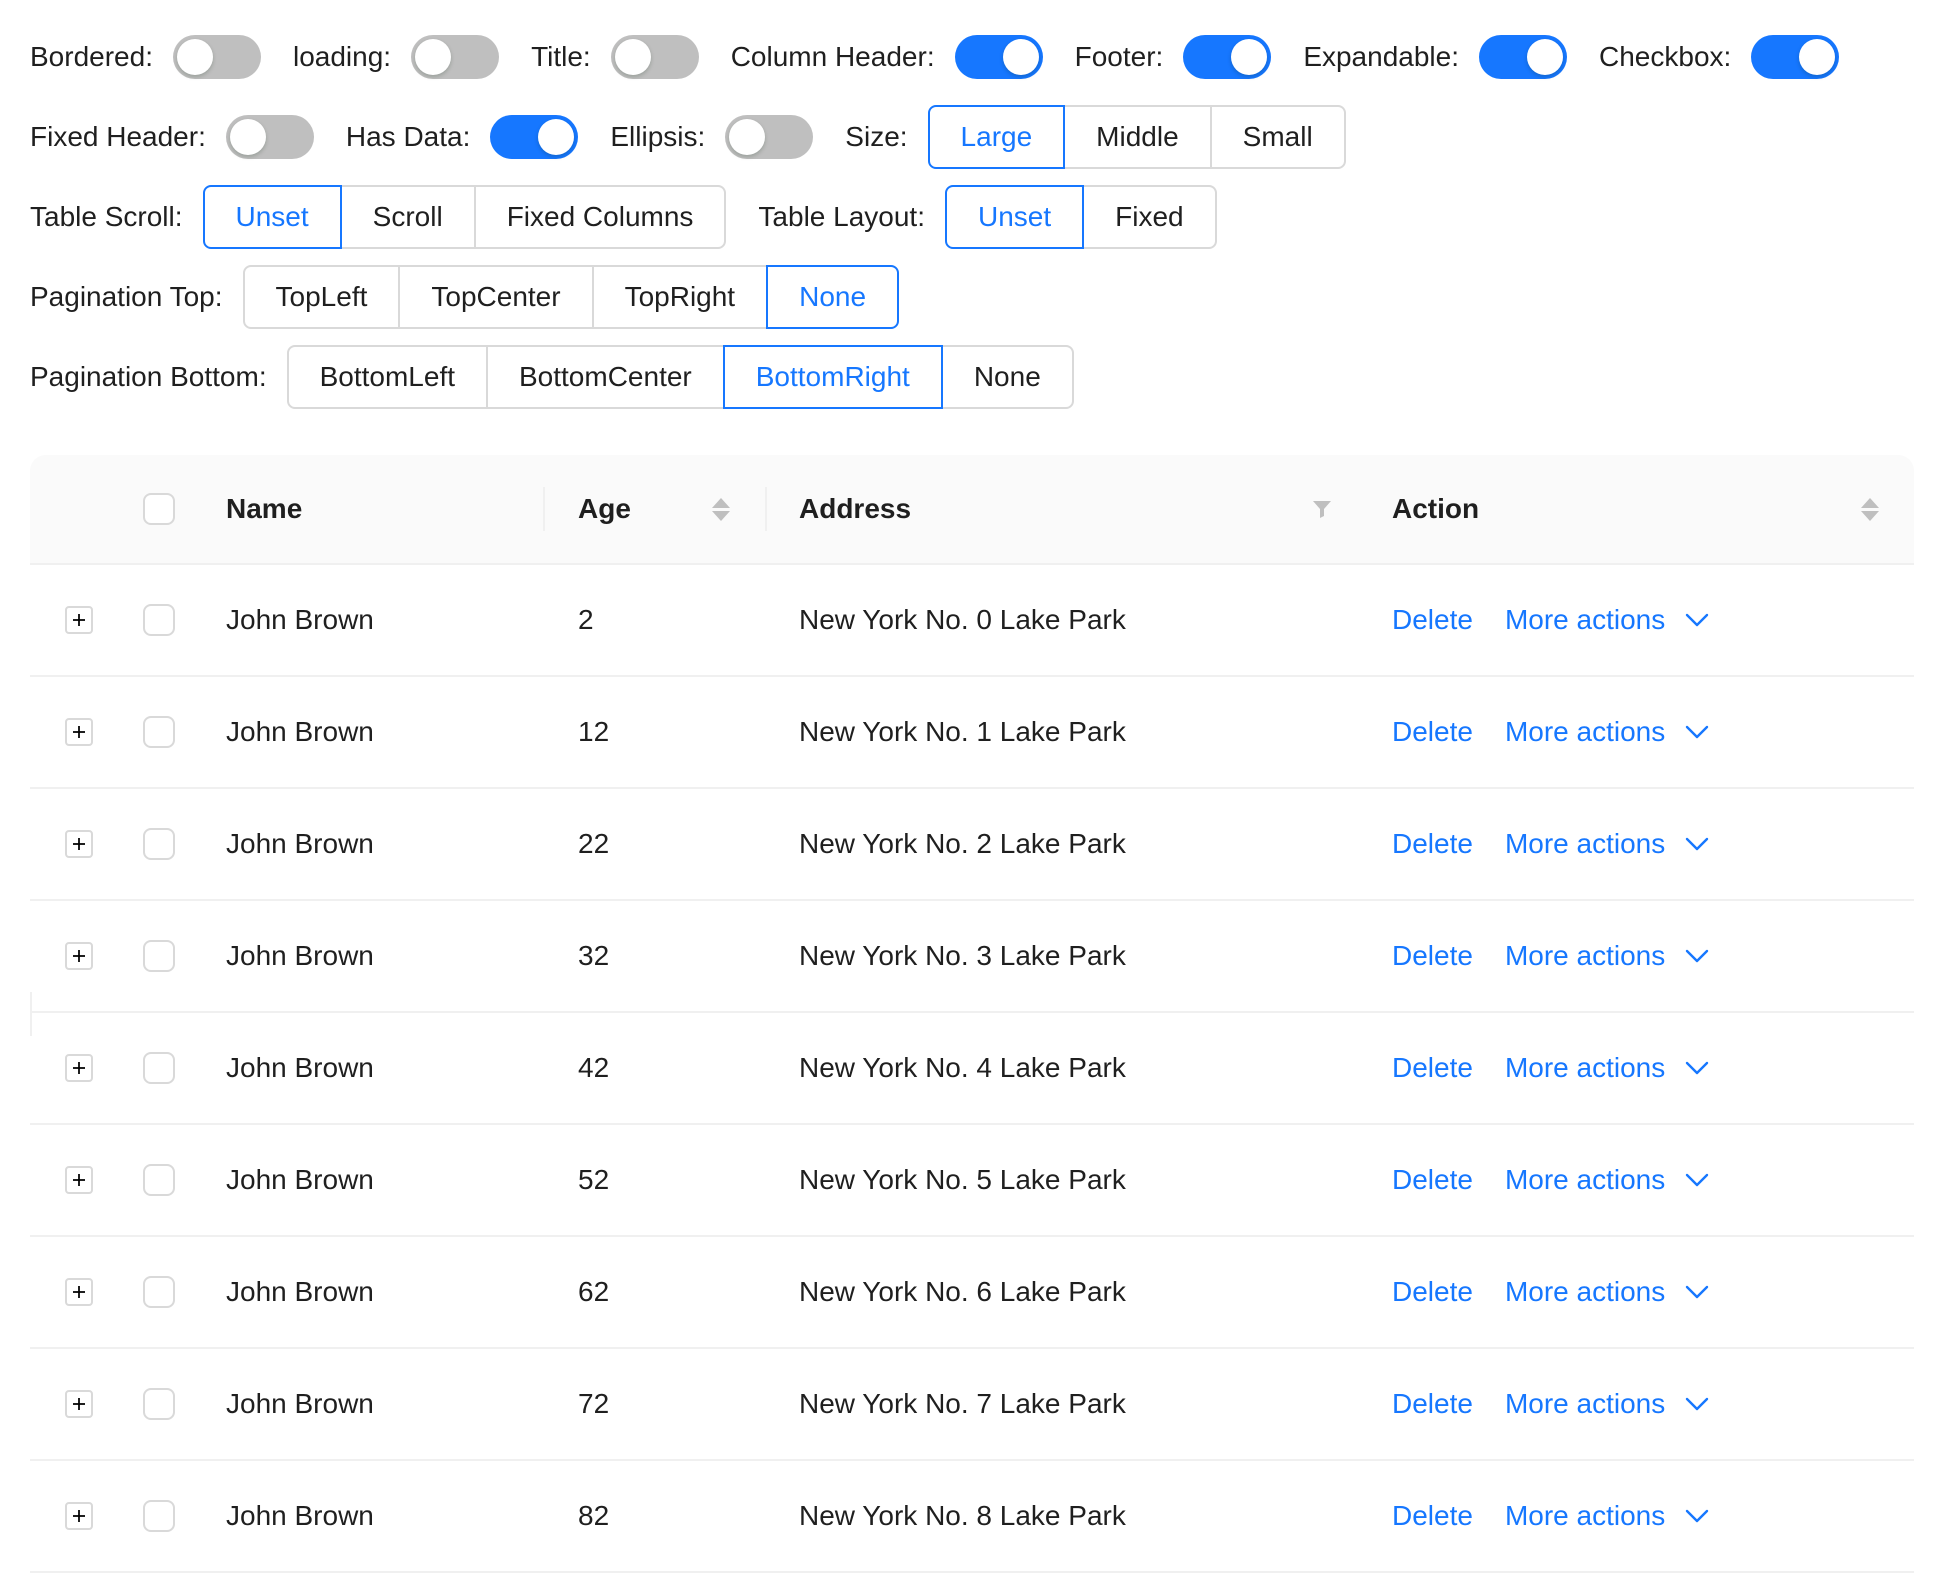 The height and width of the screenshot is (1573, 1936). What do you see at coordinates (159, 509) in the screenshot?
I see `select-all-checkbox` at bounding box center [159, 509].